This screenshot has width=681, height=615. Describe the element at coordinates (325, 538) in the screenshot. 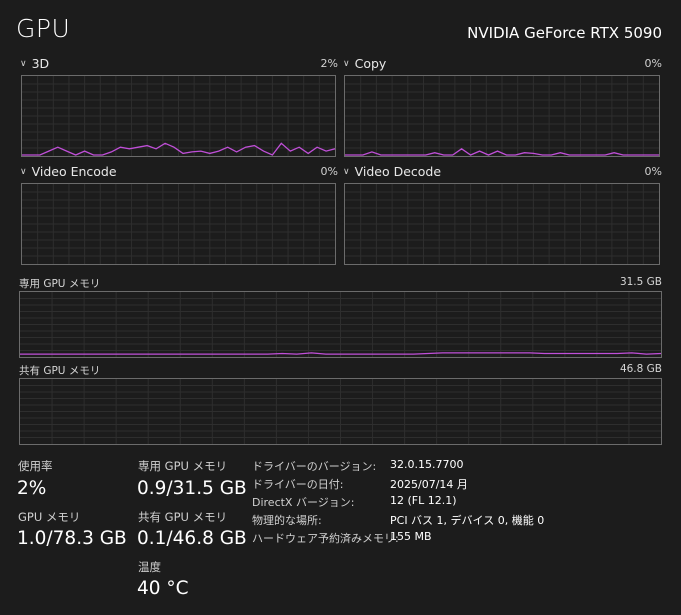

I see `info-label: ハードウェア予約済みメモリ:` at that location.